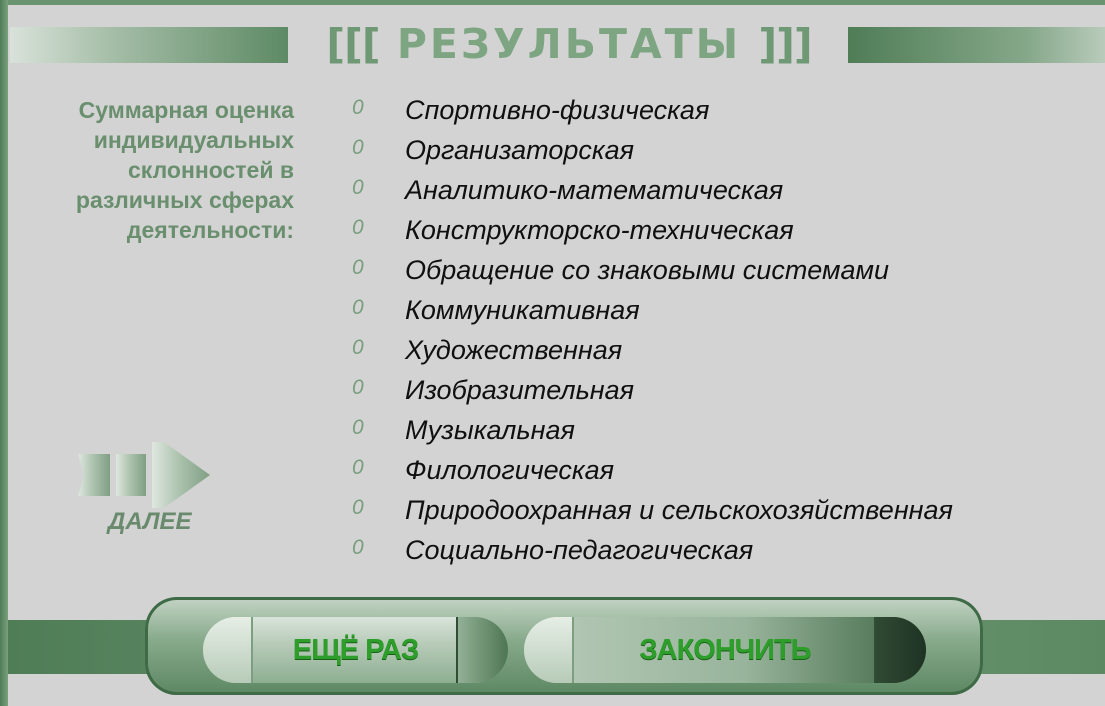 This screenshot has height=706, width=1105. What do you see at coordinates (353, 44) in the screenshot?
I see `title-bracket-open: [[[` at bounding box center [353, 44].